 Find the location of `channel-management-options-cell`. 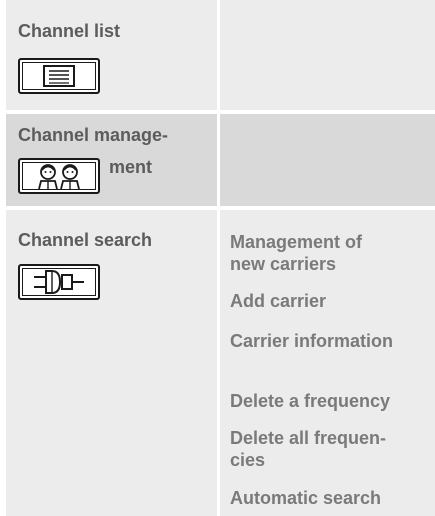

channel-management-options-cell is located at coordinates (327, 160).